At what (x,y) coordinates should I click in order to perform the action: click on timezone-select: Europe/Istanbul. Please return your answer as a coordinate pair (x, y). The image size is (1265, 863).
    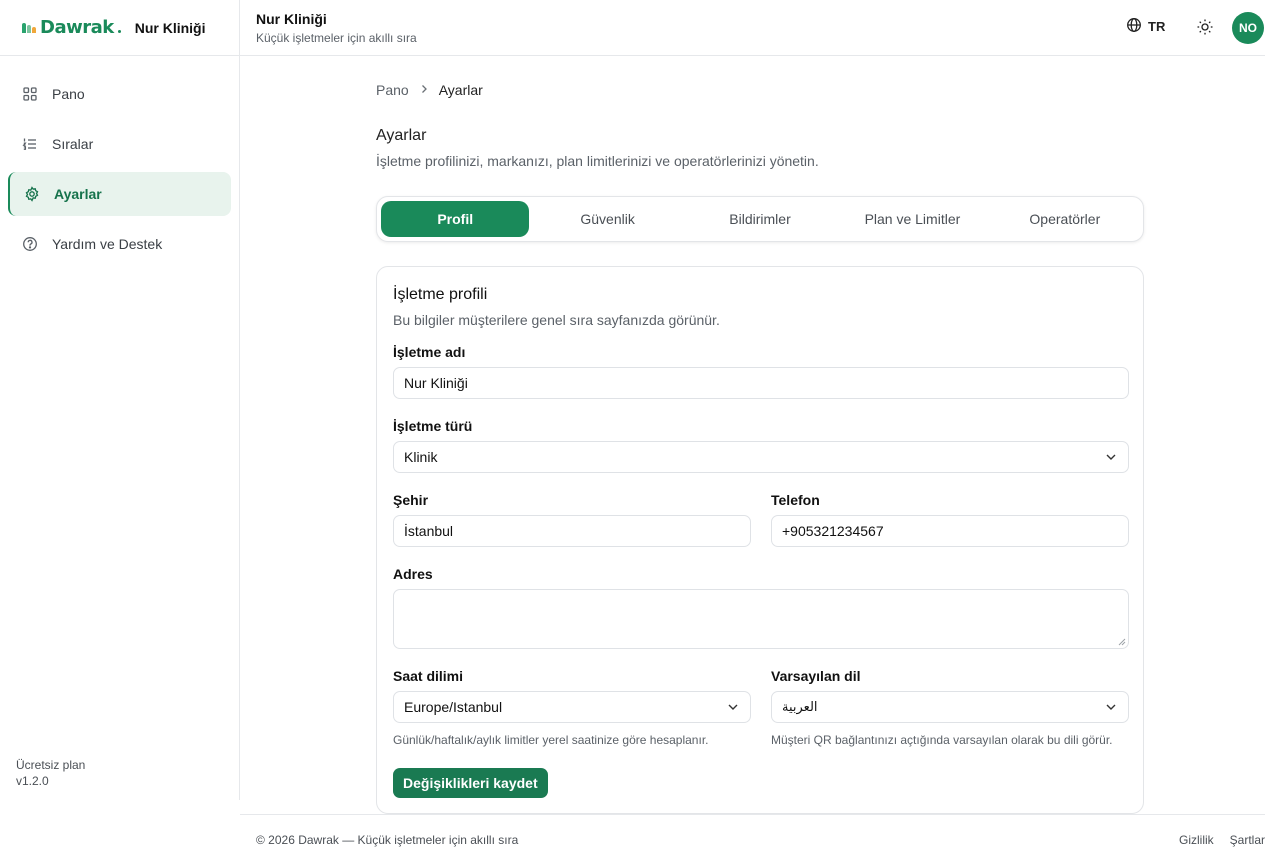
    Looking at the image, I should click on (572, 707).